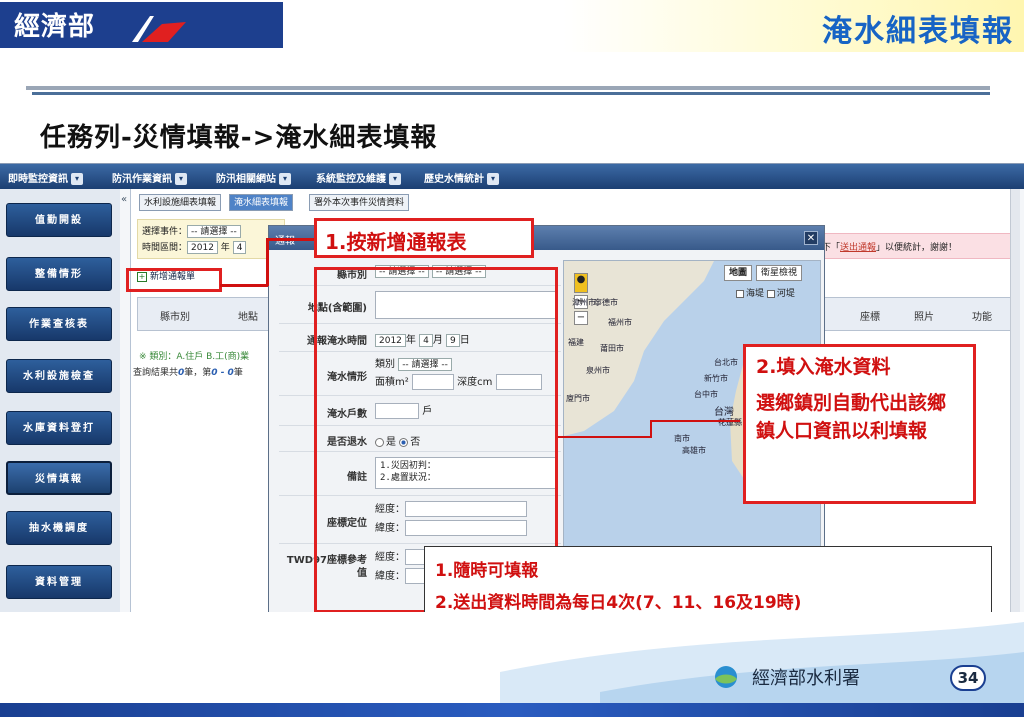  Describe the element at coordinates (851, 417) in the screenshot. I see `step2-body: 選鄉鎮別自動代出該鄉鎮人口資訊以利填報` at that location.